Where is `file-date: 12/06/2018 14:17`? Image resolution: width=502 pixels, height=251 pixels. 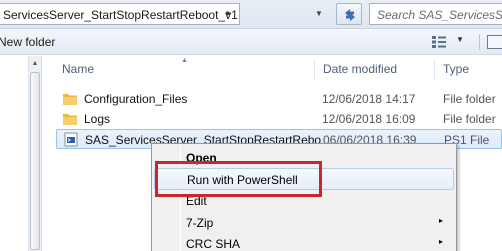
file-date: 12/06/2018 14:17 is located at coordinates (369, 99).